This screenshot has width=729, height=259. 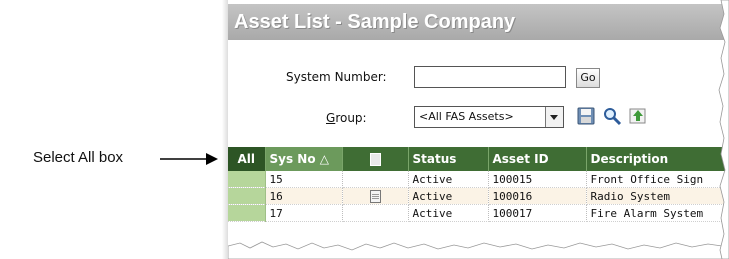 What do you see at coordinates (554, 117) in the screenshot?
I see `chevron-down-icon` at bounding box center [554, 117].